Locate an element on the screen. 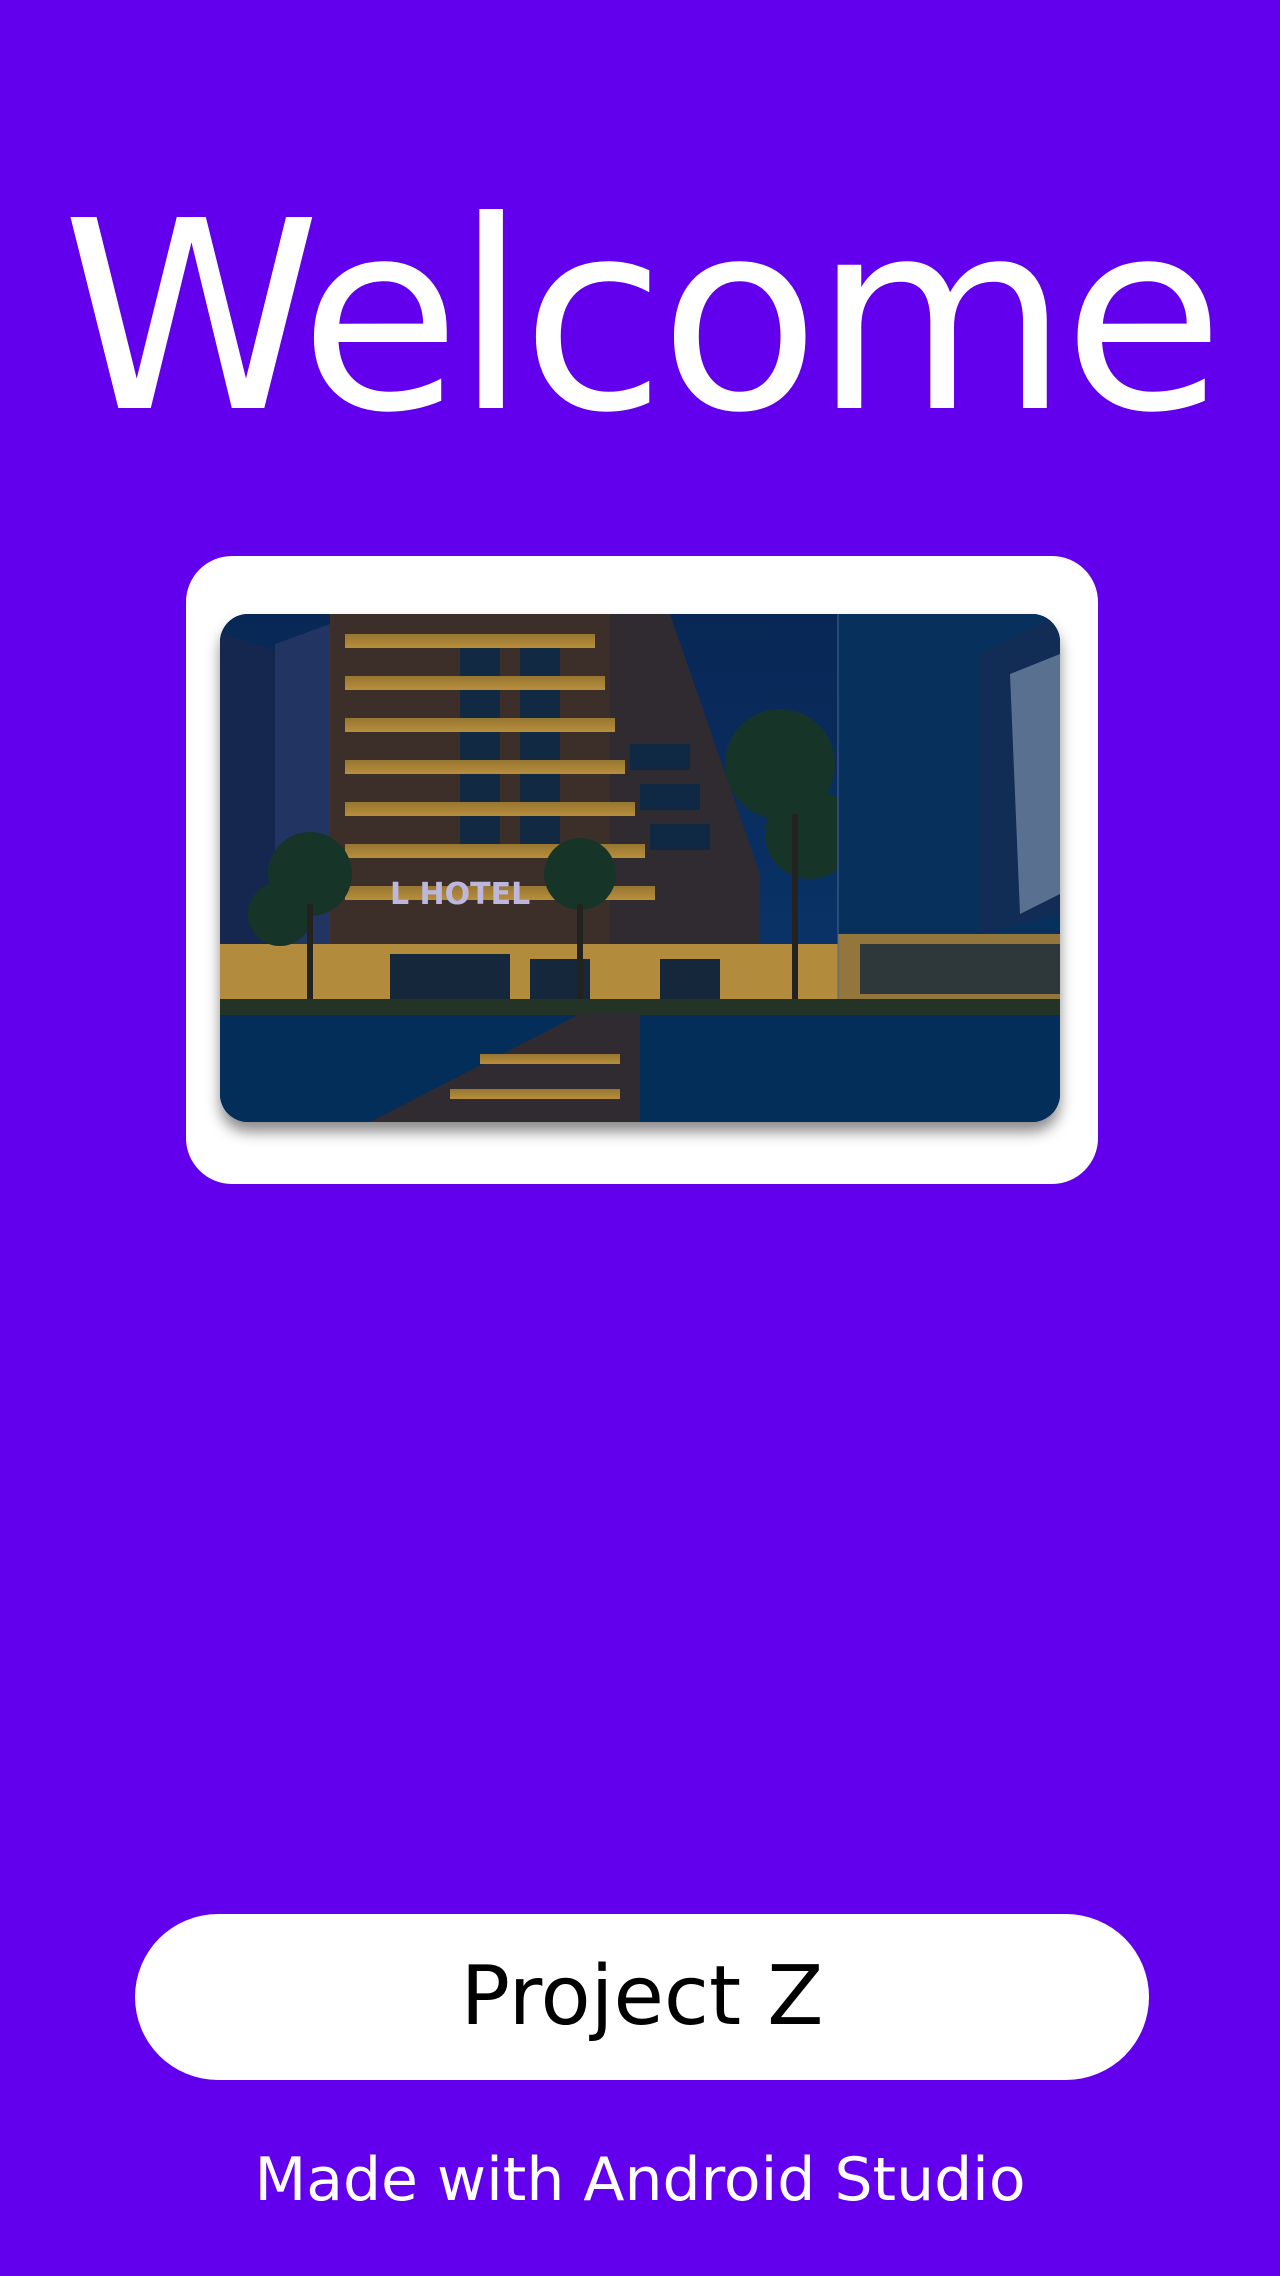  project-z-button: Project Z is located at coordinates (642, 1997).